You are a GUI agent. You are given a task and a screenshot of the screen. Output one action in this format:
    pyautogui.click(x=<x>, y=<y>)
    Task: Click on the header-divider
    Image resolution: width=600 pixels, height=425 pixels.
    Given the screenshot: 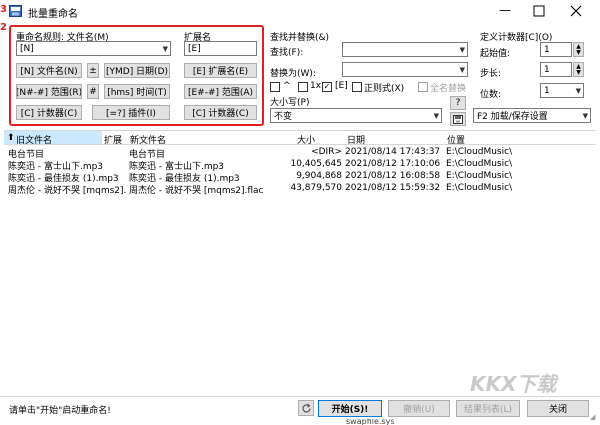 What is the action you would take?
    pyautogui.click(x=300, y=144)
    